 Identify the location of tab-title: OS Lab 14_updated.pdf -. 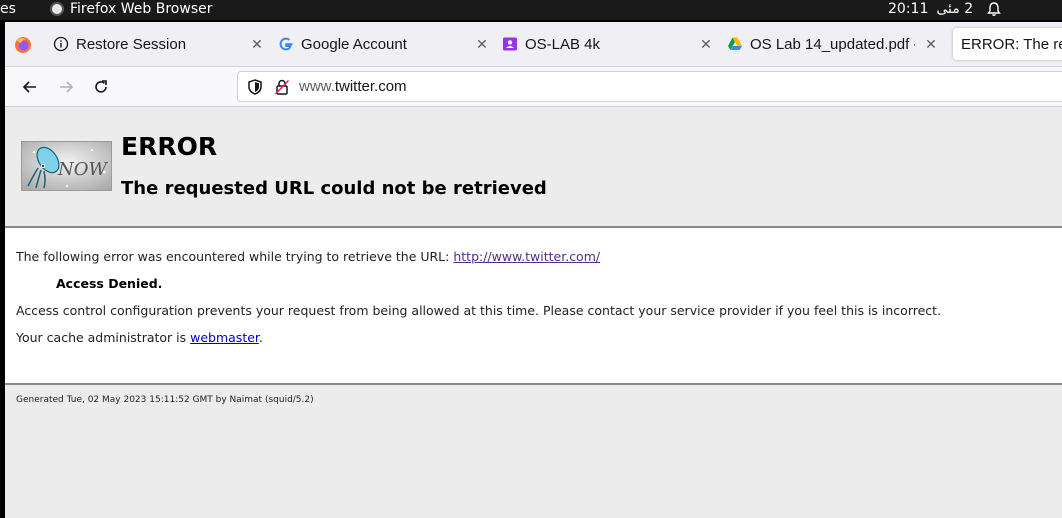
(832, 44).